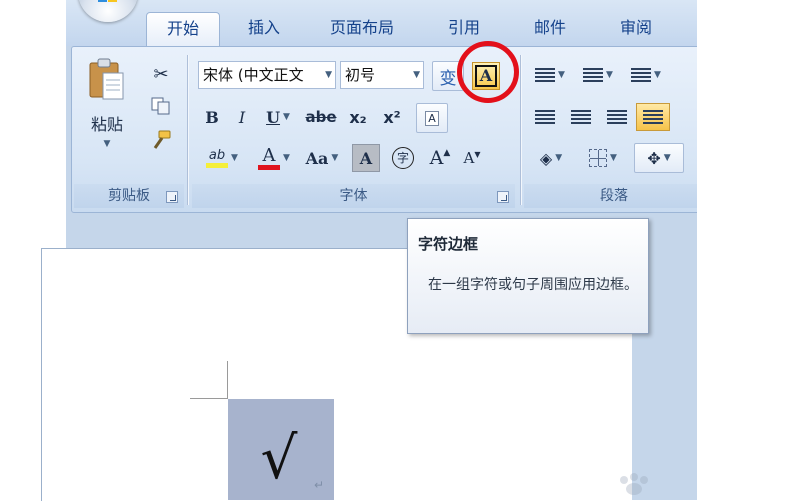  I want to click on justify-icon, so click(653, 117).